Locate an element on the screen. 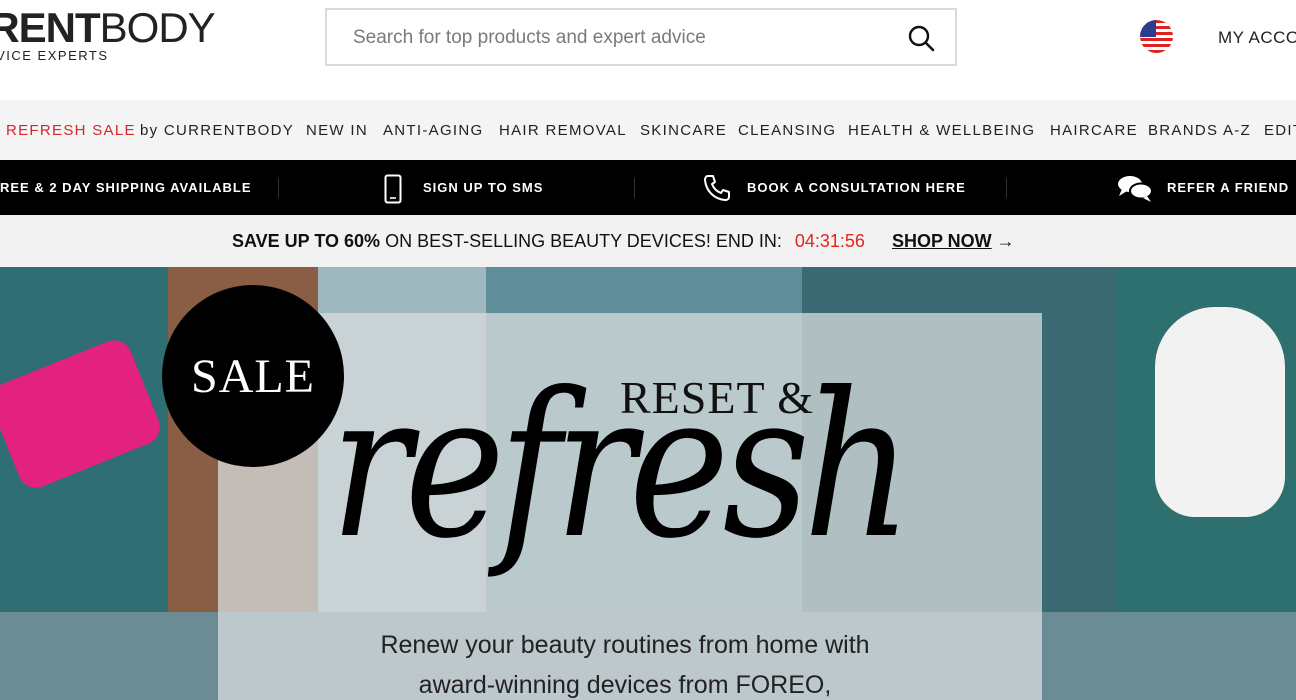  hero-copy-line: award-winning devices from FOREO, is located at coordinates (625, 685).